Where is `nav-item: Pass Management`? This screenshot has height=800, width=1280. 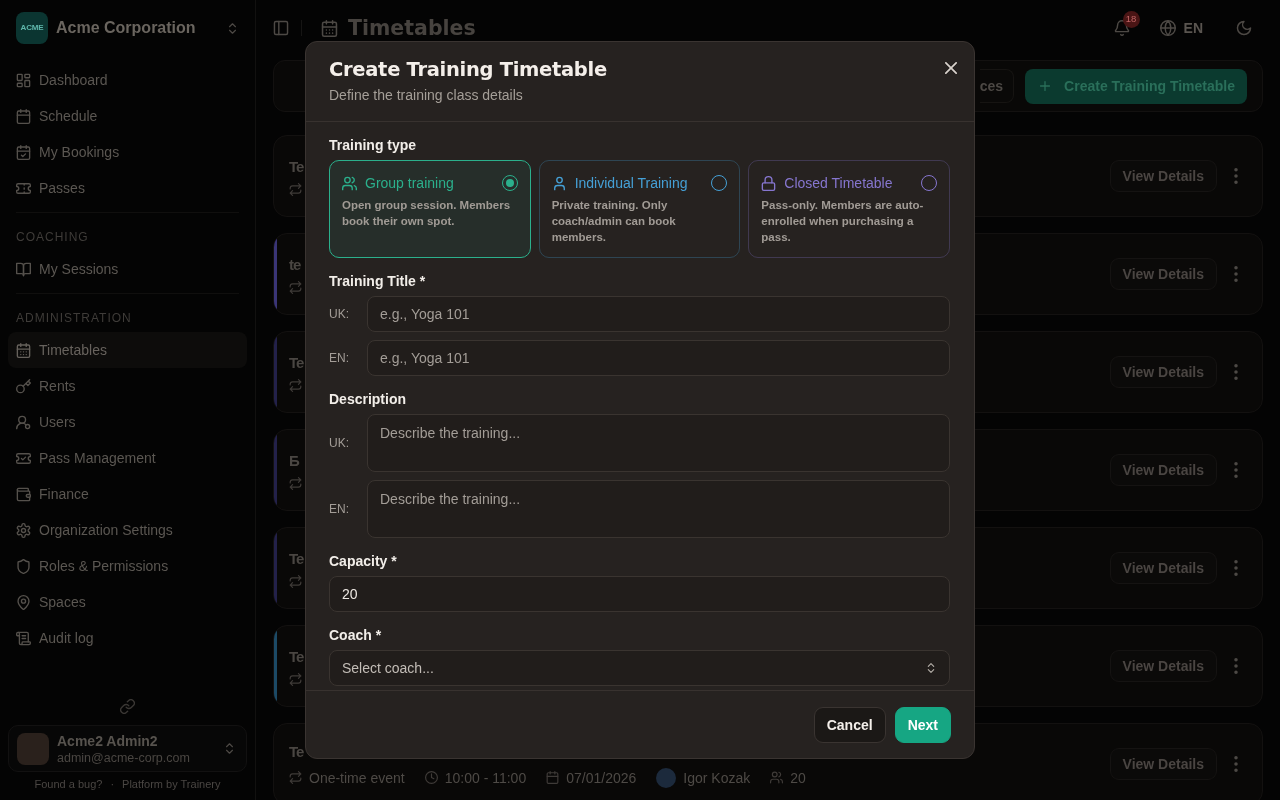 nav-item: Pass Management is located at coordinates (127, 458).